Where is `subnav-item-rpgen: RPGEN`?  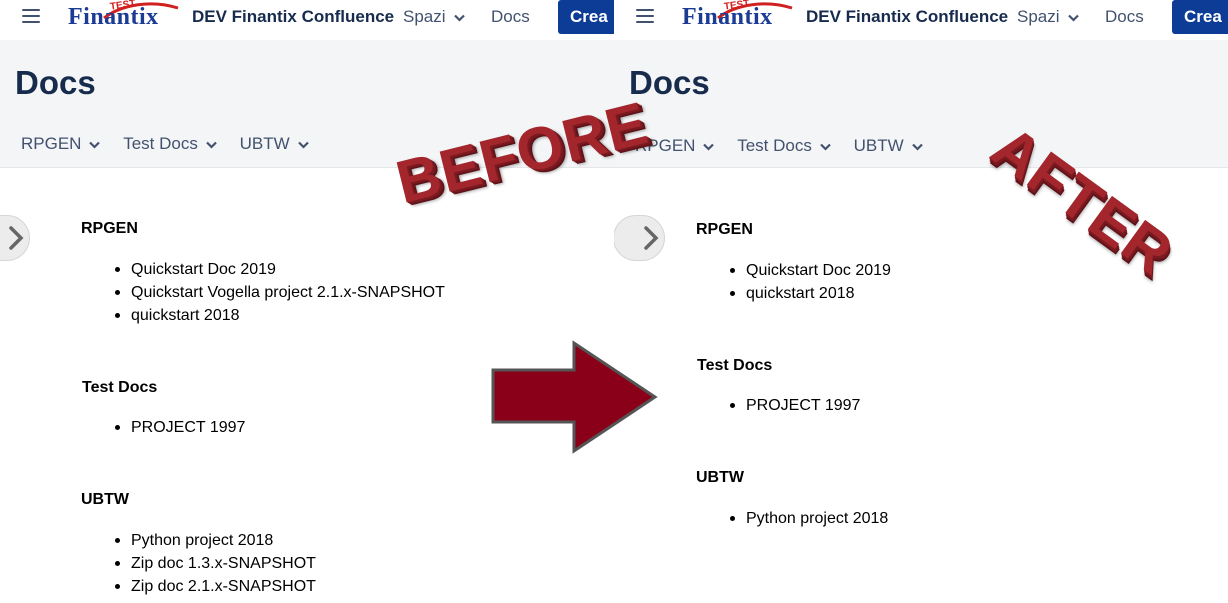 subnav-item-rpgen: RPGEN is located at coordinates (61, 144).